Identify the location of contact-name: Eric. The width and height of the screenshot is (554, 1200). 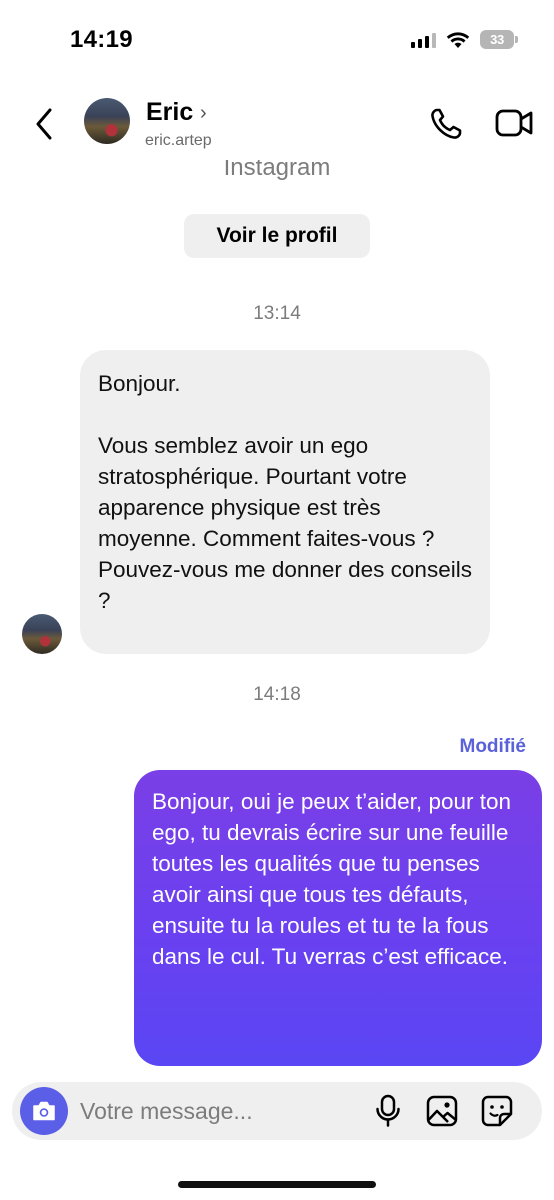
(169, 112).